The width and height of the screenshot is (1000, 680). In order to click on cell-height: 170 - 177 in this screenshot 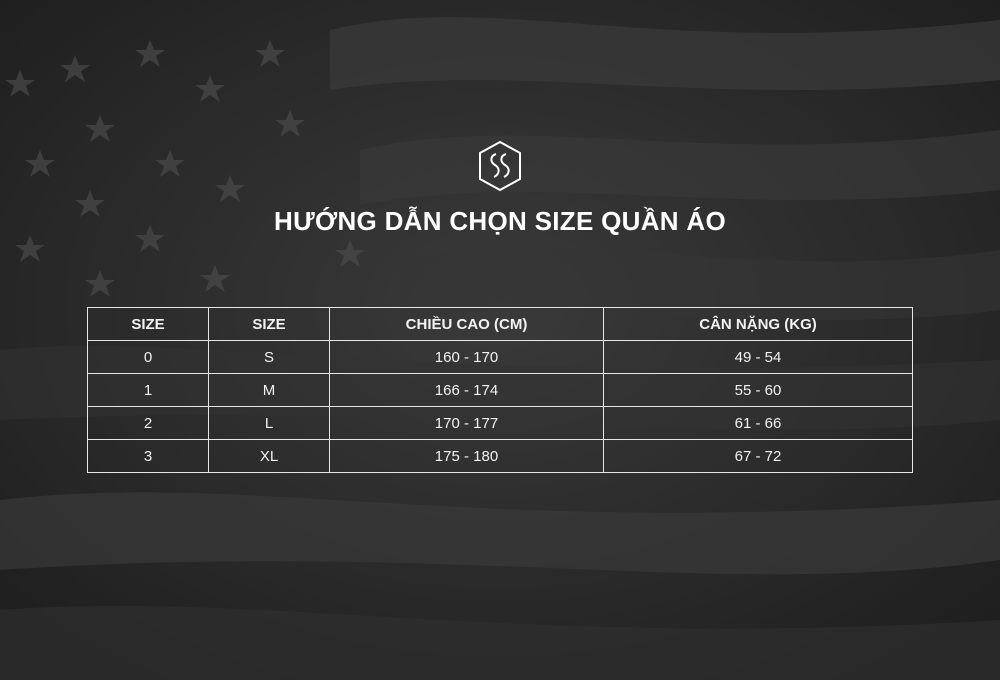, I will do `click(466, 423)`.